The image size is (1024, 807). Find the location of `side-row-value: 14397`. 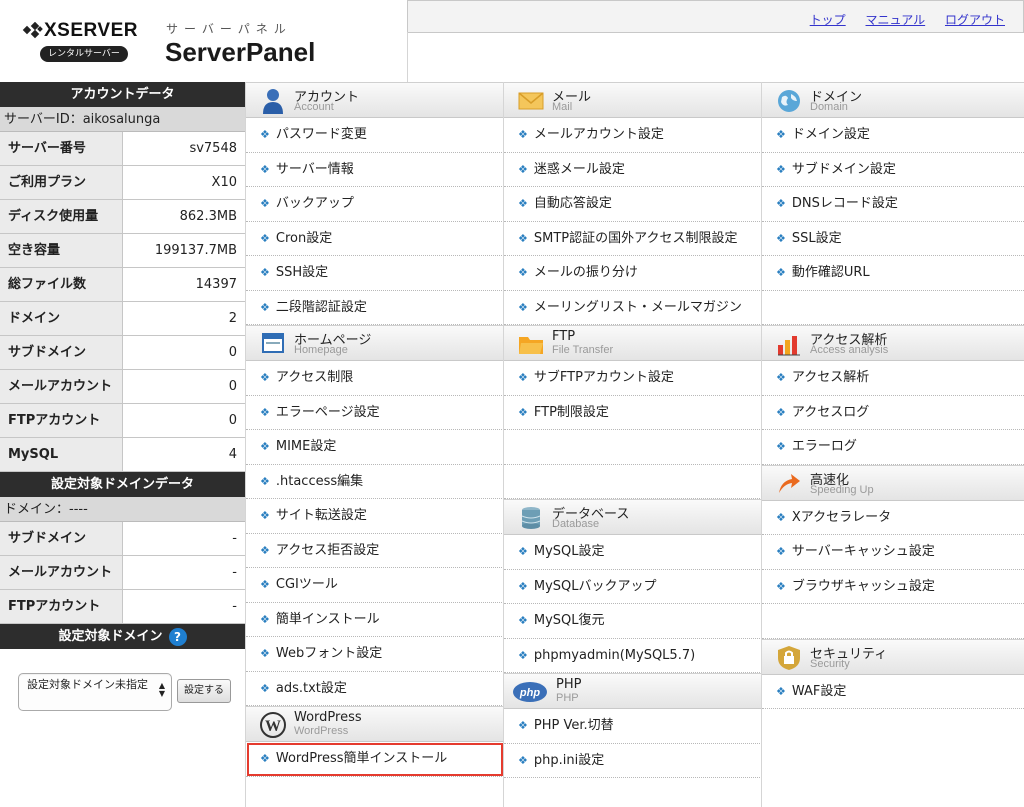

side-row-value: 14397 is located at coordinates (184, 284).